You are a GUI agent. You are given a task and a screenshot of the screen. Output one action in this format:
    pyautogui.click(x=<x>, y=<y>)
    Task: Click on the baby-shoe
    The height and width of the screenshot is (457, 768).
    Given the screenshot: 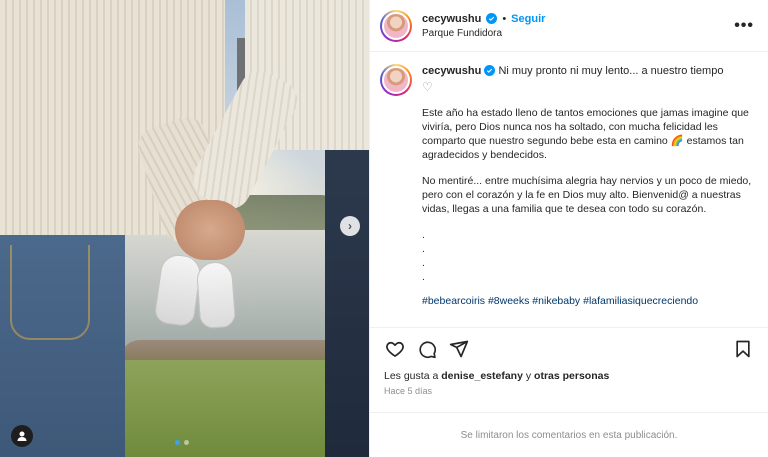 What is the action you would take?
    pyautogui.click(x=216, y=295)
    